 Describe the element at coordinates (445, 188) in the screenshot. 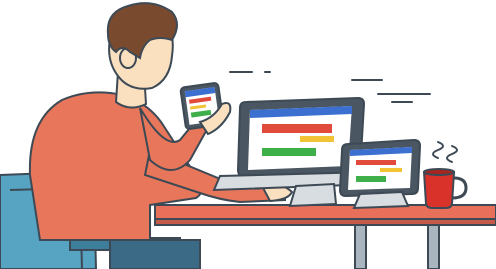

I see `coffee-mug-icon` at that location.